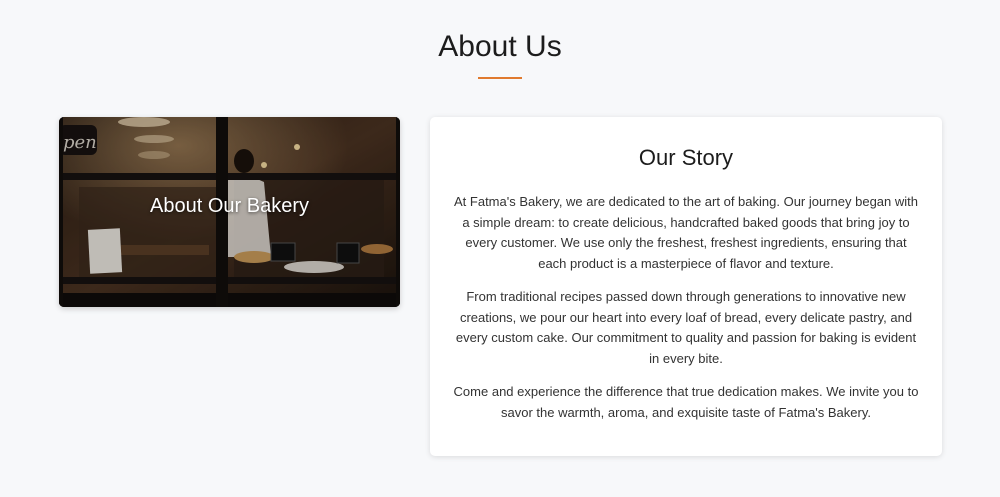  I want to click on title-underline, so click(500, 78).